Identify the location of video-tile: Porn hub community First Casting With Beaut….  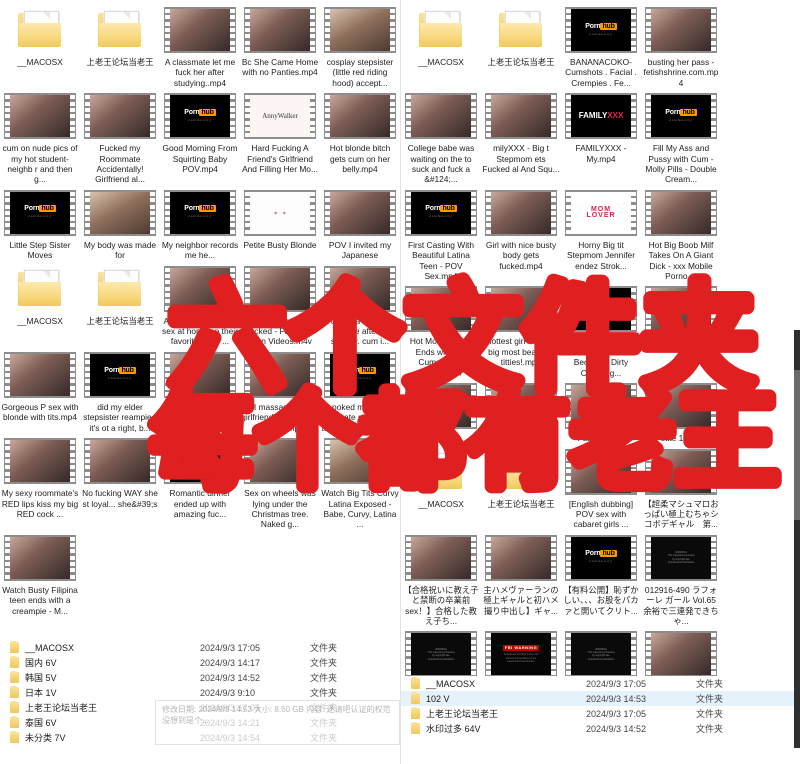
(441, 233).